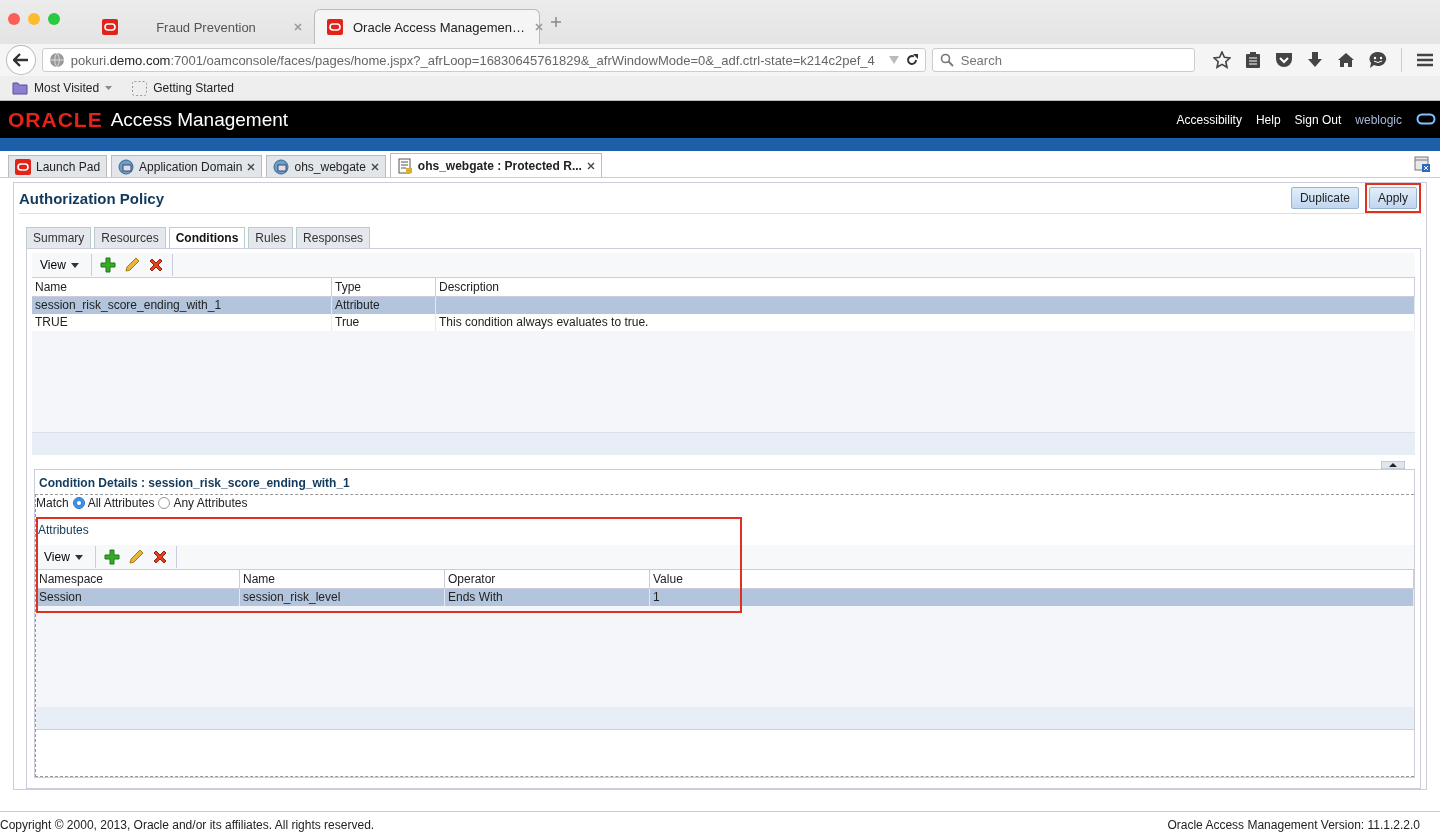 The height and width of the screenshot is (838, 1440). I want to click on copyright-text: Copyright © 2000, 2013, Oracle and/or its affiliates. All rights reserved., so click(187, 825).